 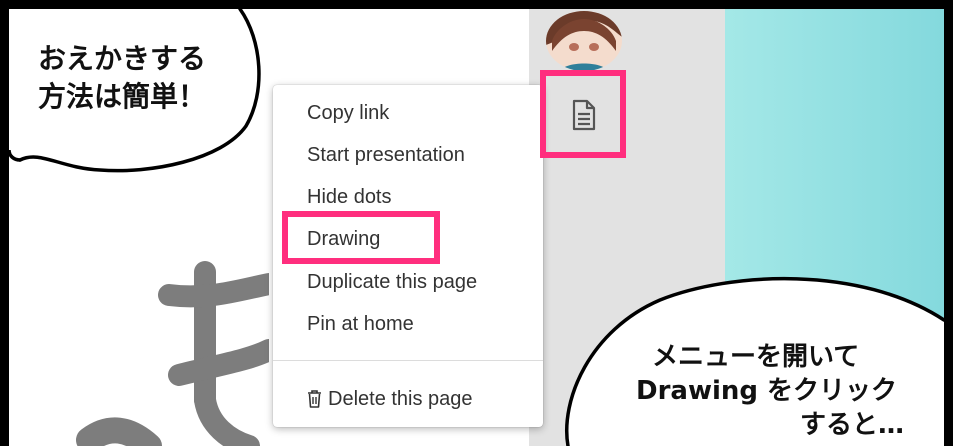 What do you see at coordinates (756, 357) in the screenshot?
I see `bubble-line: メニューを開いて` at bounding box center [756, 357].